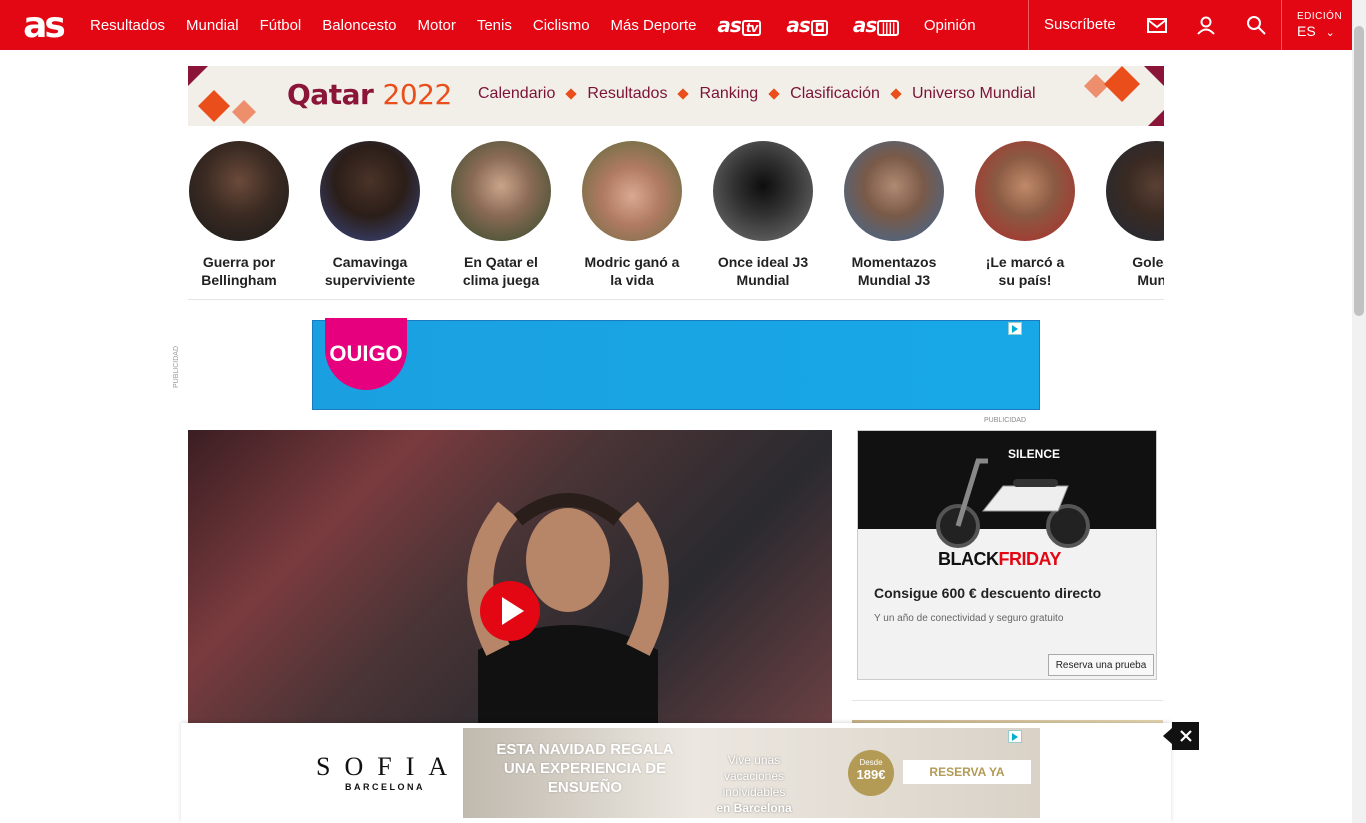 This screenshot has width=1366, height=823. I want to click on story-caption-line2: clima juega, so click(501, 280).